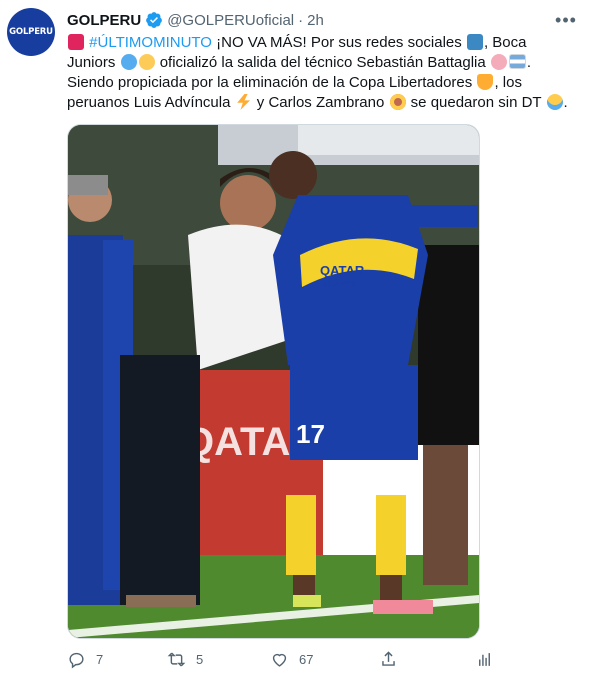  Describe the element at coordinates (291, 659) in the screenshot. I see `like-button: 67` at that location.